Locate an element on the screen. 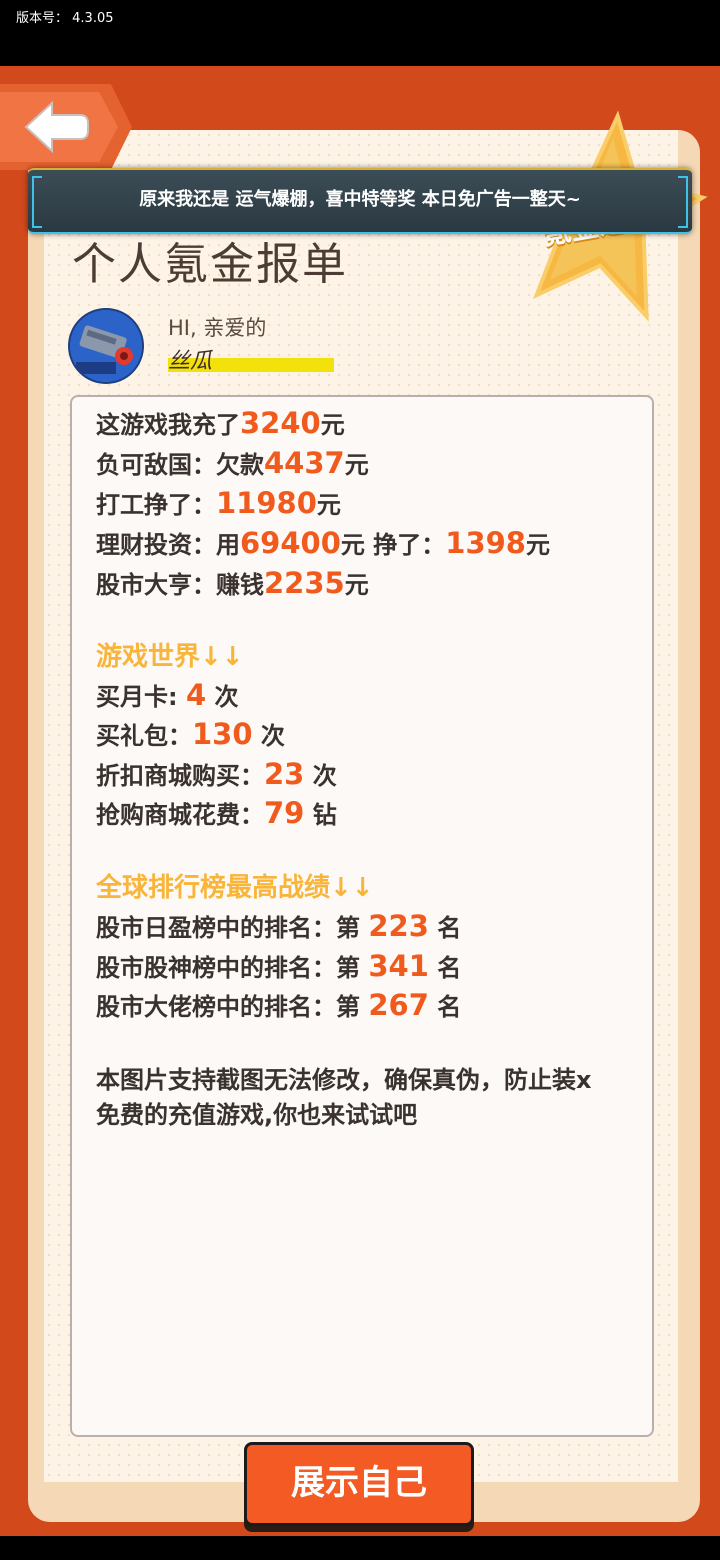 The image size is (720, 1560). note-line-2: 免费的充值游戏,你也来试试吧 is located at coordinates (257, 1115).